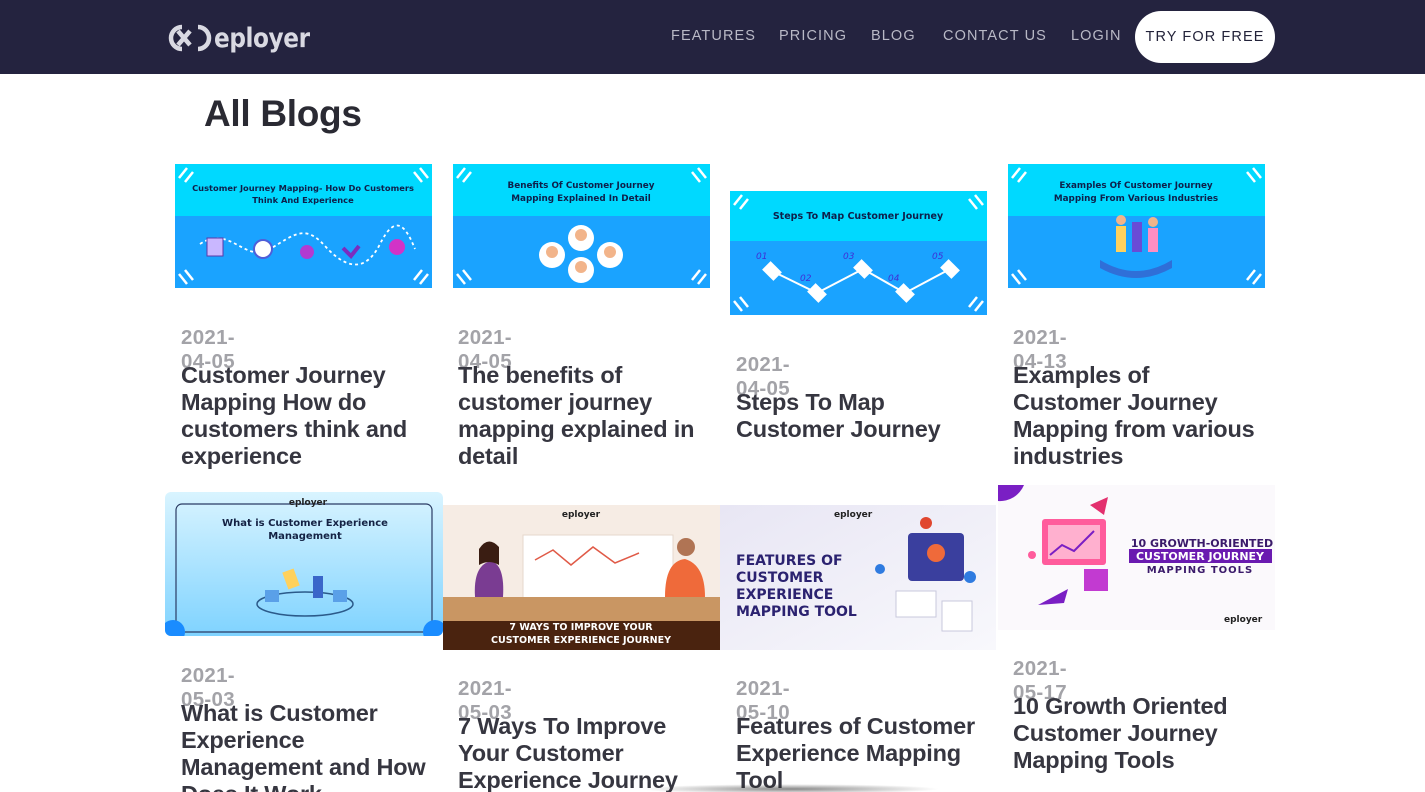  Describe the element at coordinates (581, 640) in the screenshot. I see `svg-text: CUSTOMER EXPERIENCE JOURNEY` at that location.